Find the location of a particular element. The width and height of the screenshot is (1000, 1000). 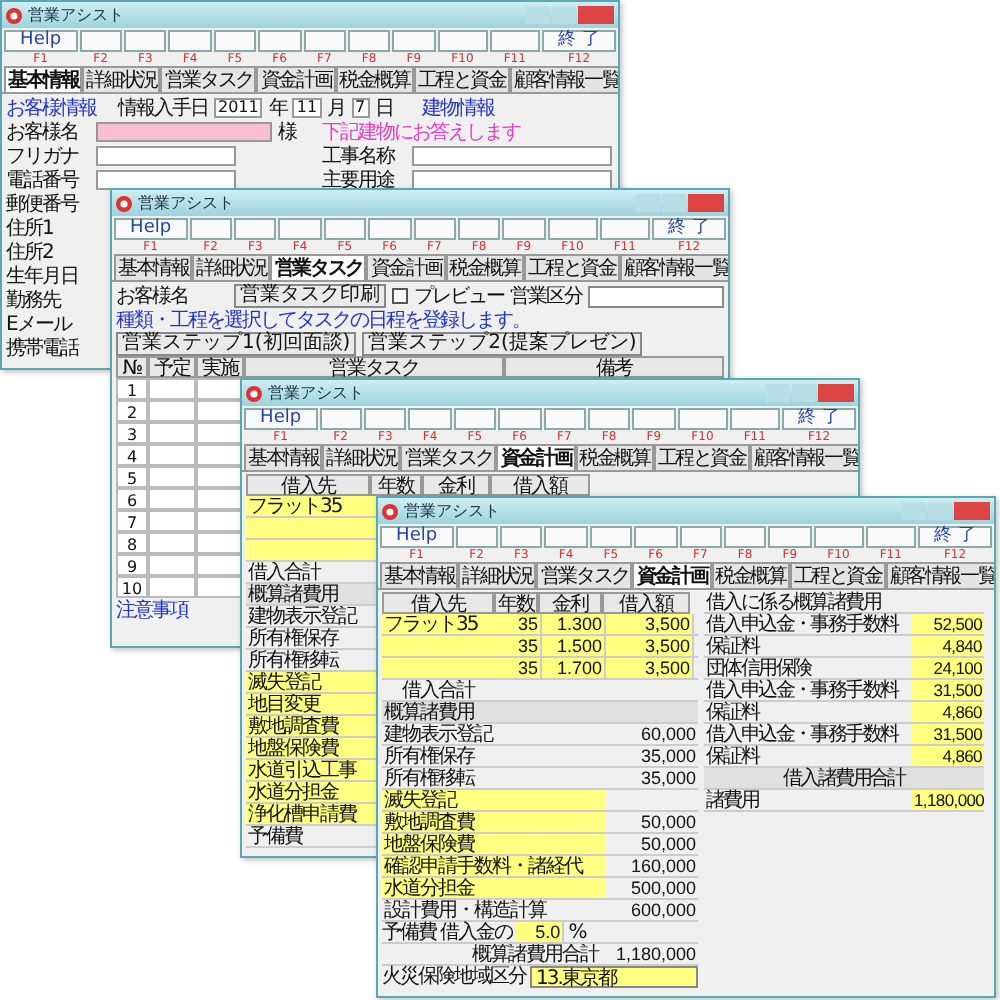

percent-field: 5.0 is located at coordinates (540, 932).